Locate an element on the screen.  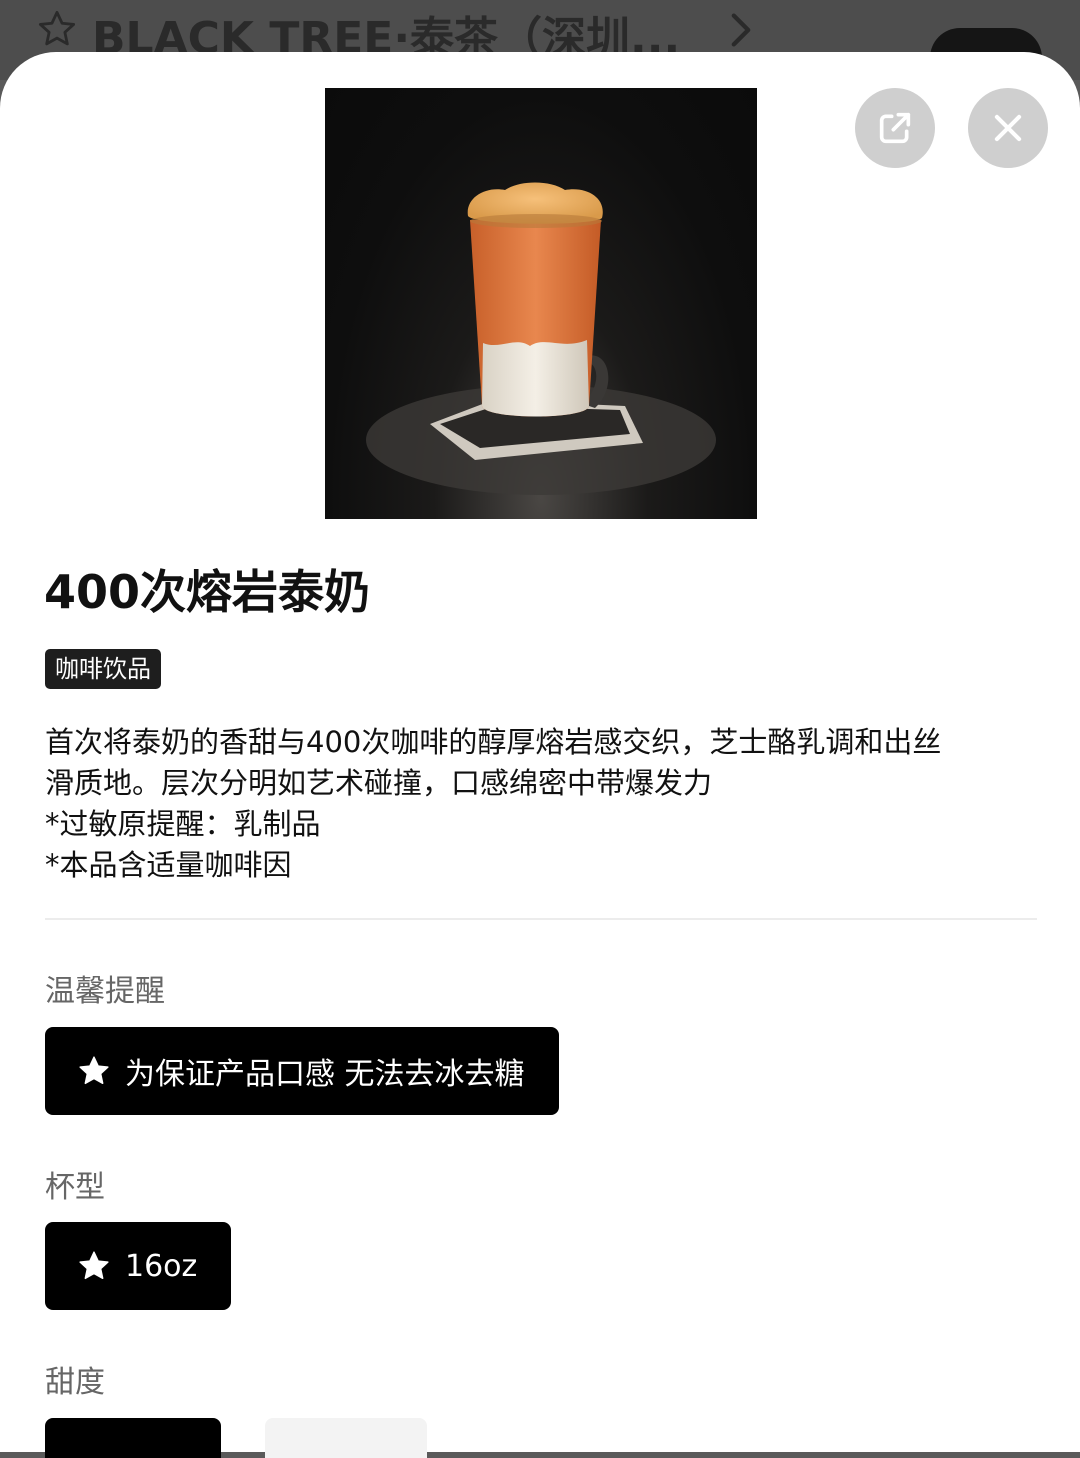
cup-option-label: 16oz is located at coordinates (161, 1266).